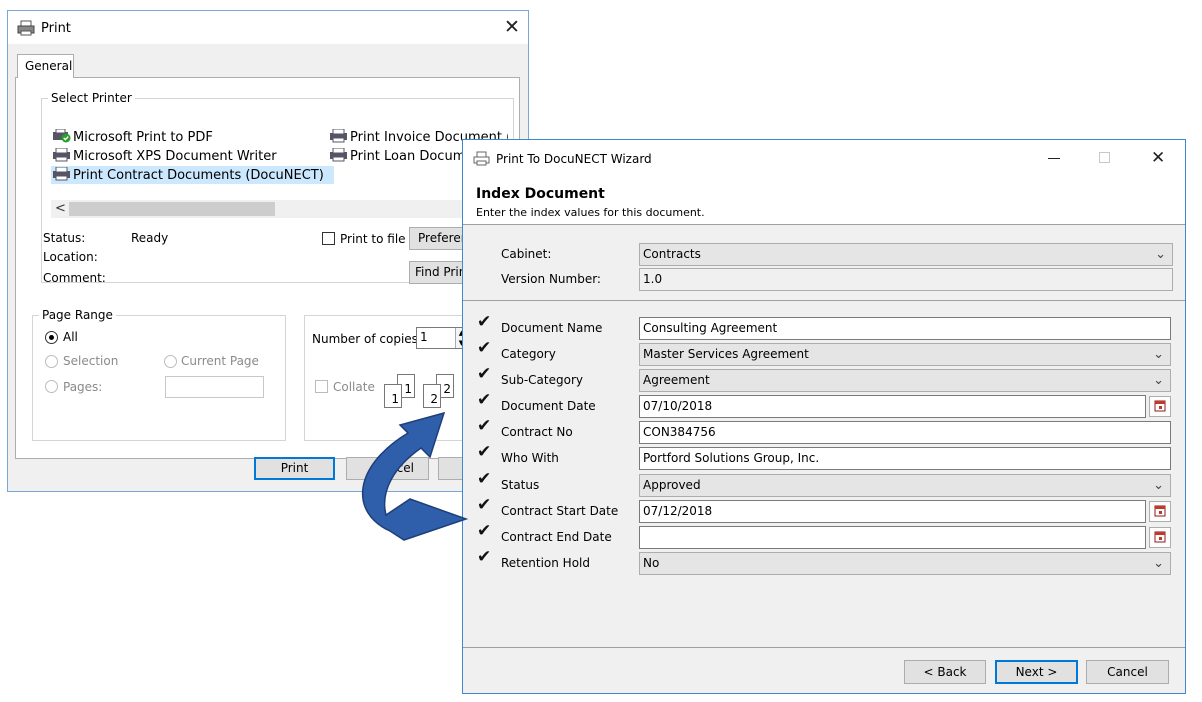 Image resolution: width=1202 pixels, height=702 pixels. I want to click on copies-input: 1 ▲▼, so click(442, 338).